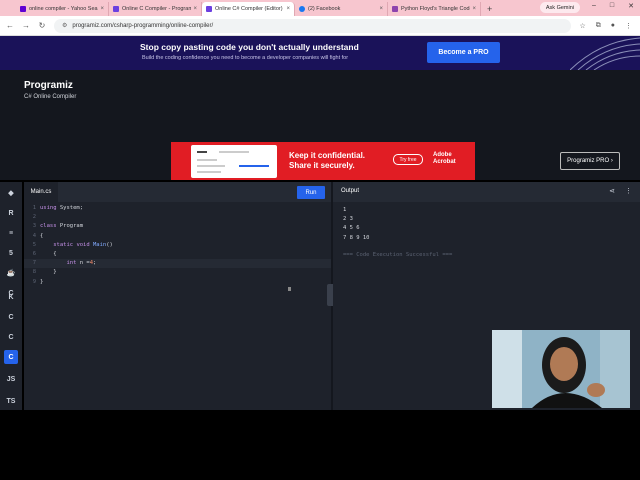 The height and width of the screenshot is (480, 640). I want to click on become-pro-button: Become a PRO, so click(463, 52).